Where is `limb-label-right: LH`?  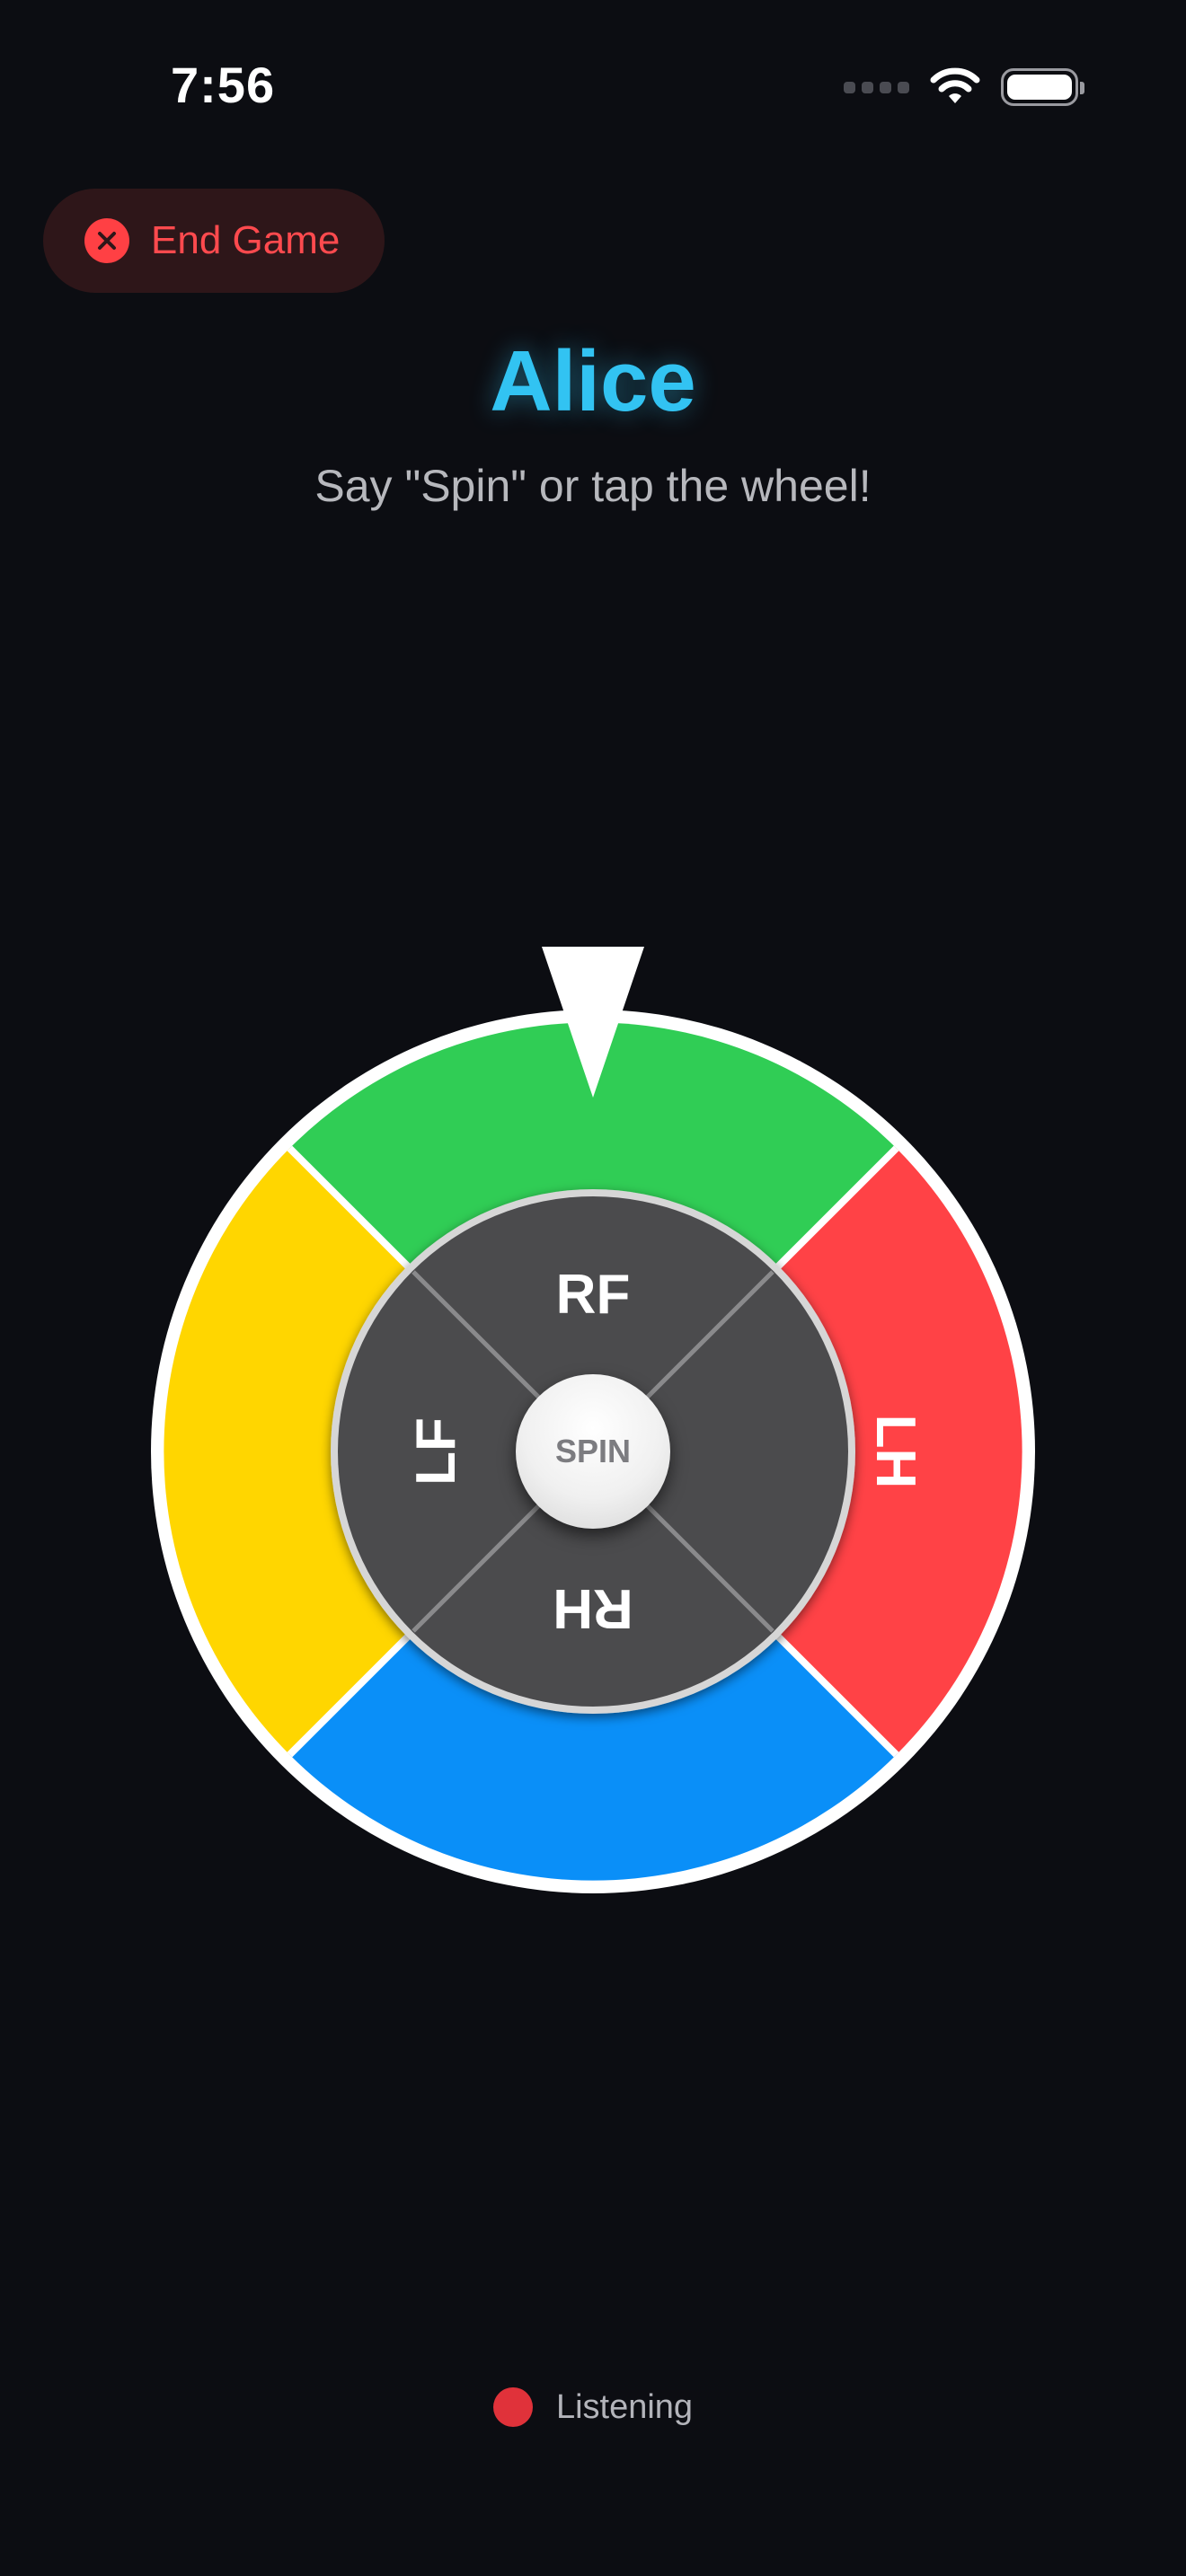 limb-label-right: LH is located at coordinates (895, 1452).